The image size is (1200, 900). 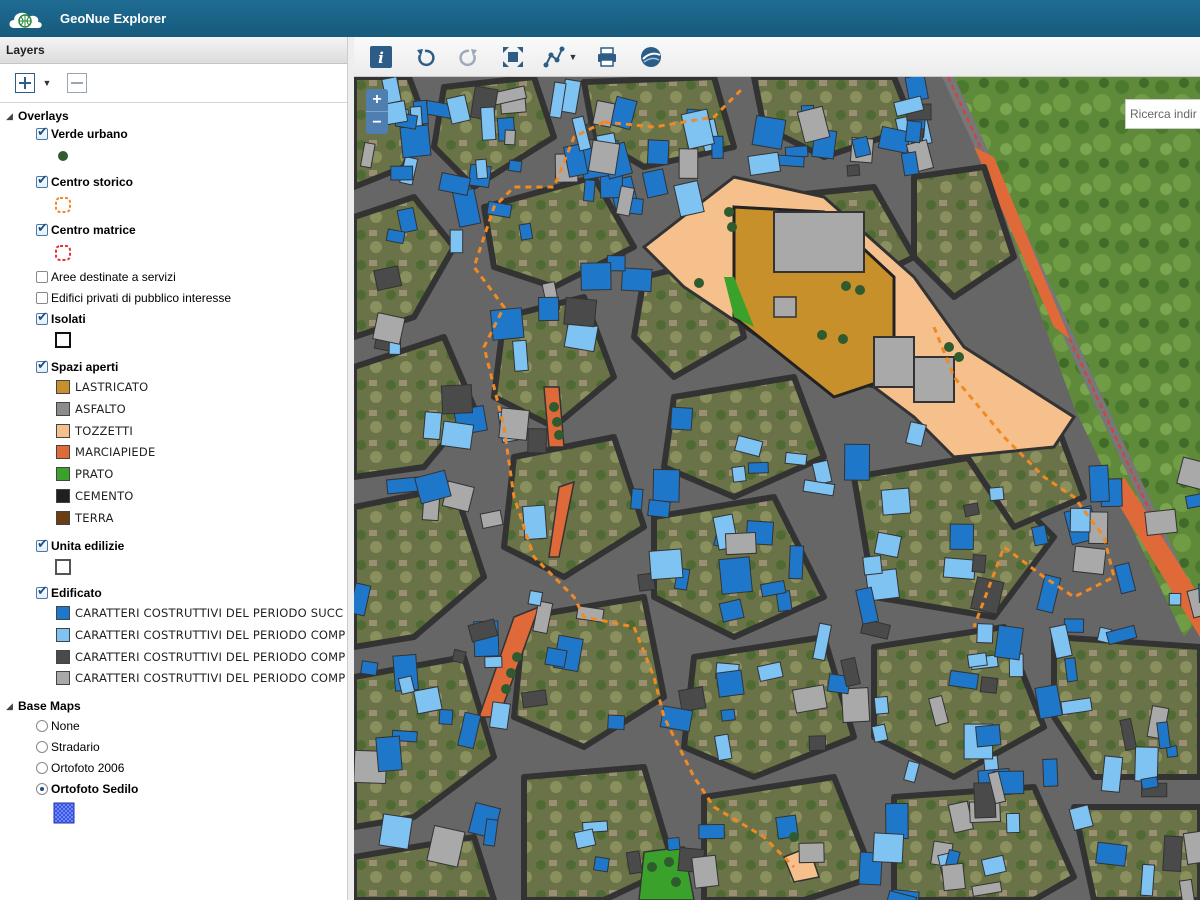 I want to click on basemap-item-ortofoto-2006: Ortofoto 2006, so click(x=80, y=768).